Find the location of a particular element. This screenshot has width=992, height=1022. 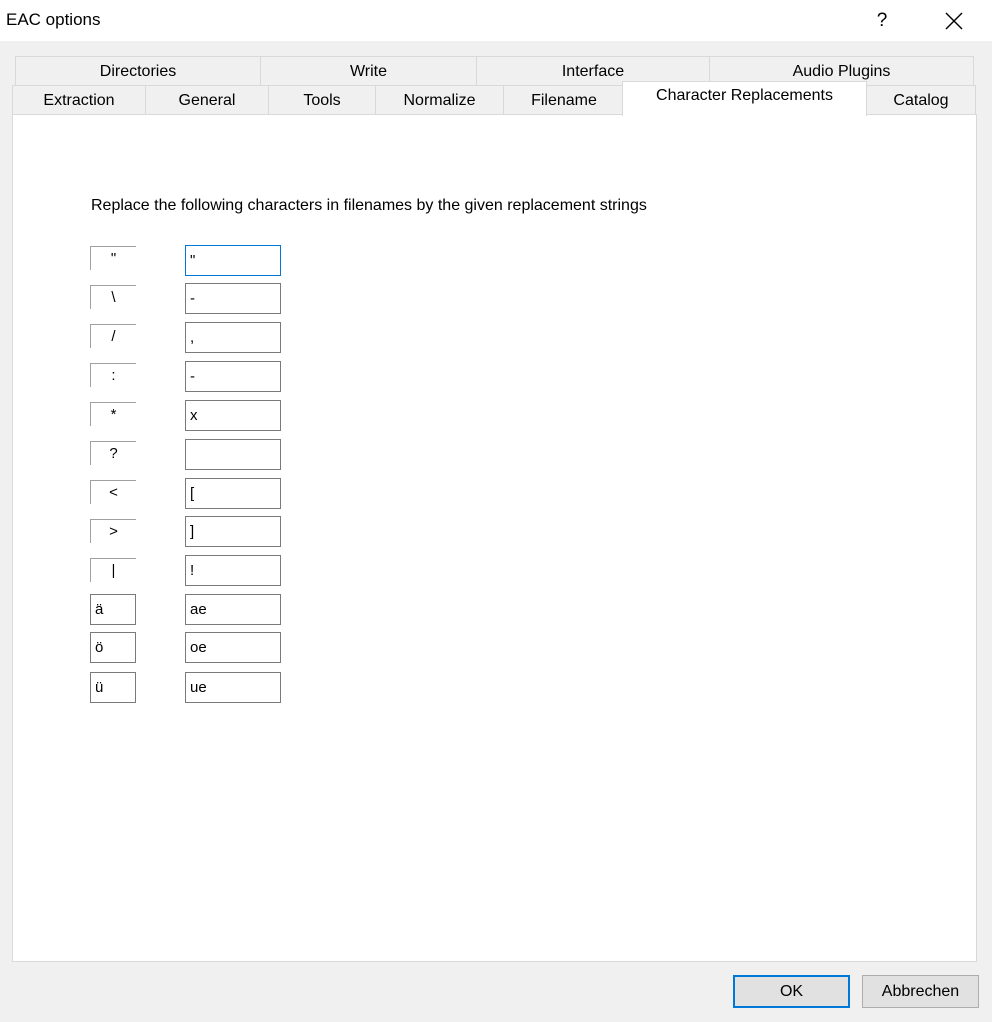

char-label-question-mark: ? is located at coordinates (113, 453).